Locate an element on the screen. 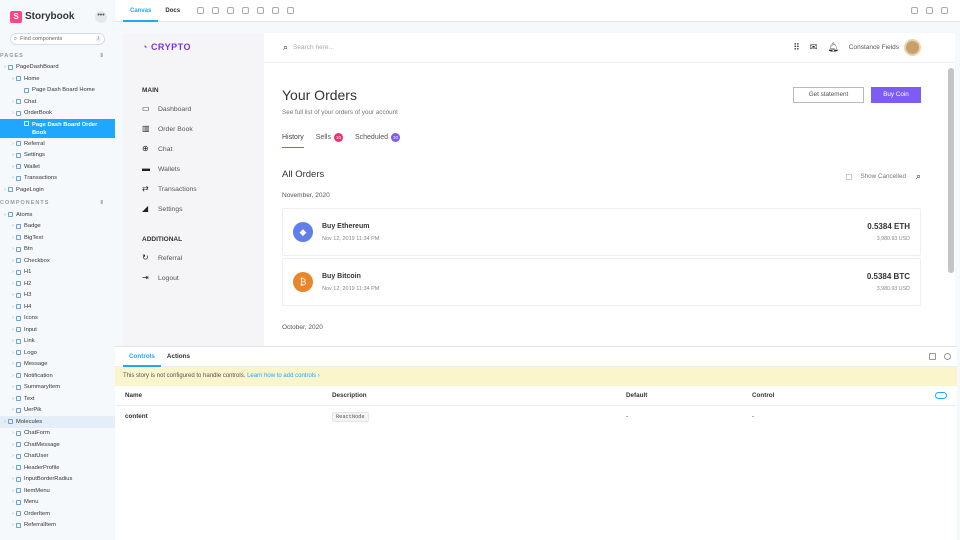 The height and width of the screenshot is (540, 960). tree-item: › SummaryItem is located at coordinates (57, 388).